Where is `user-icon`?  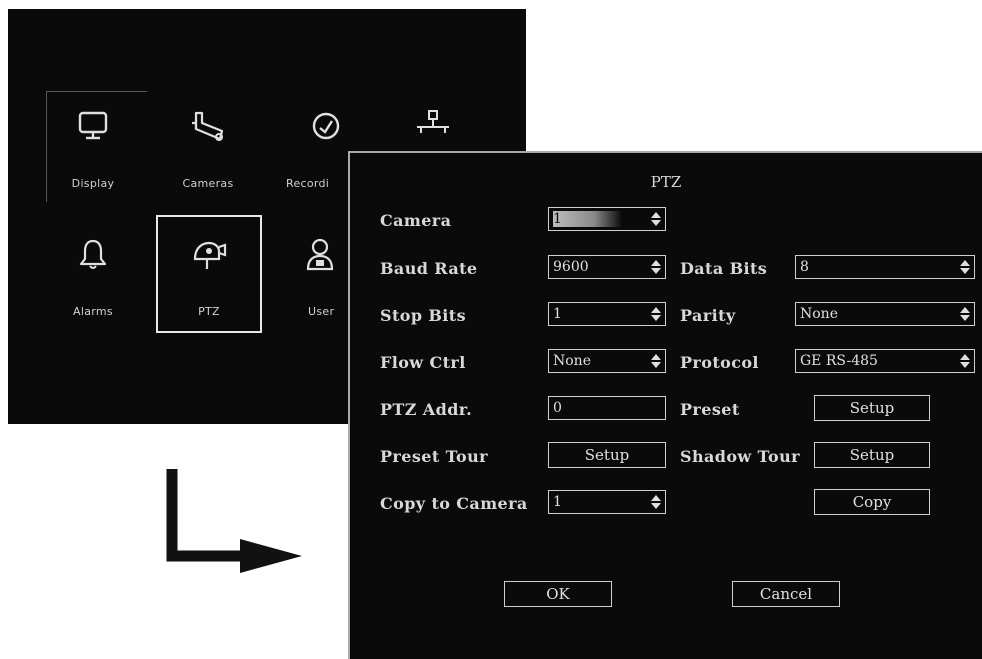 user-icon is located at coordinates (320, 254).